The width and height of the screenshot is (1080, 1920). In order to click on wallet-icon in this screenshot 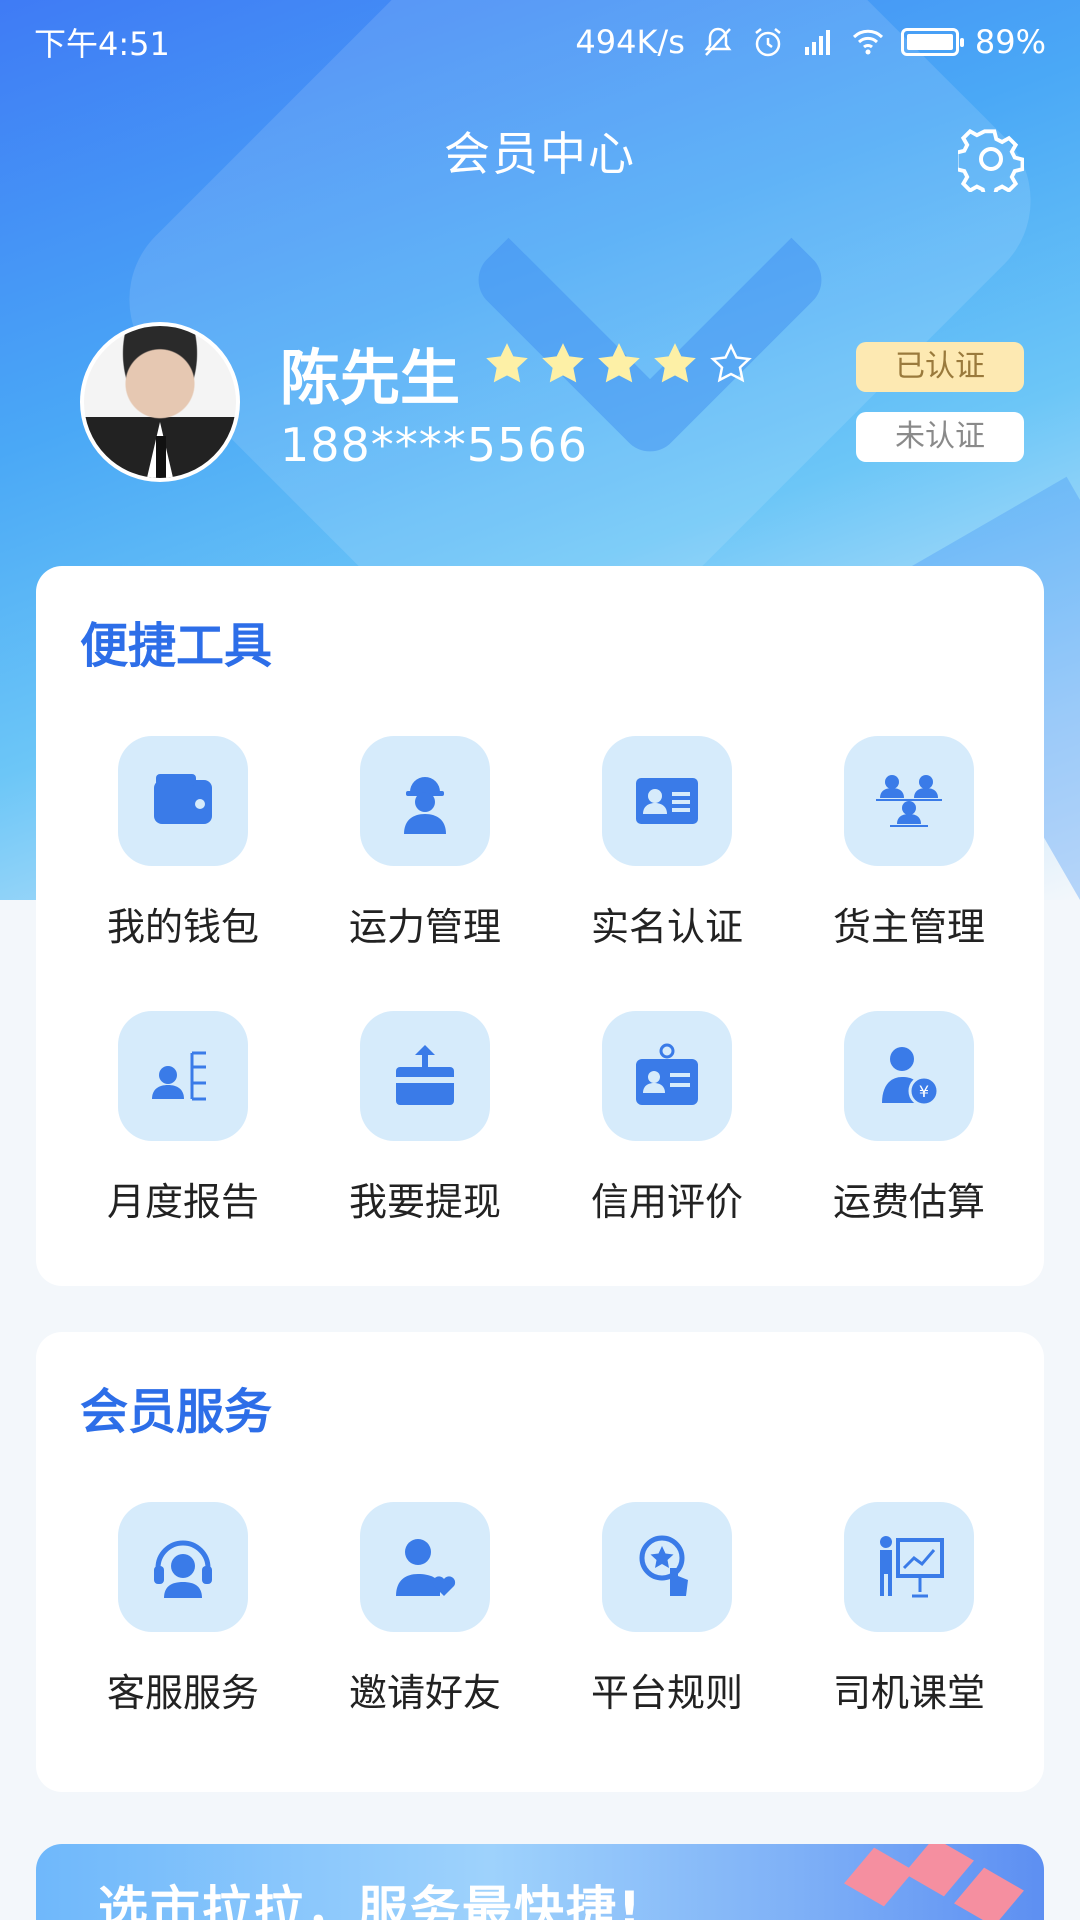, I will do `click(183, 799)`.